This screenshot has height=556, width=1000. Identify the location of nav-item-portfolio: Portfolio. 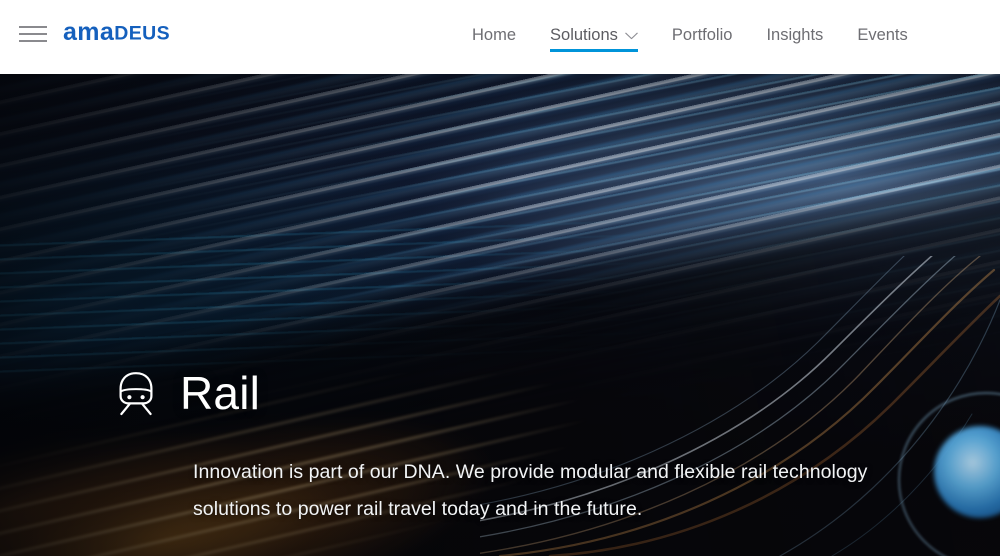
(702, 37).